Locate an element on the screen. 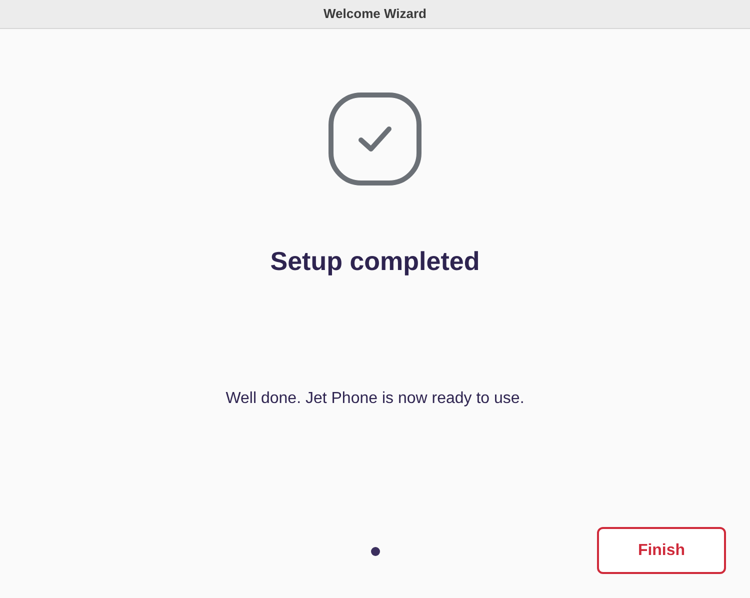 The image size is (750, 598). window-title: Welcome Wizard is located at coordinates (375, 14).